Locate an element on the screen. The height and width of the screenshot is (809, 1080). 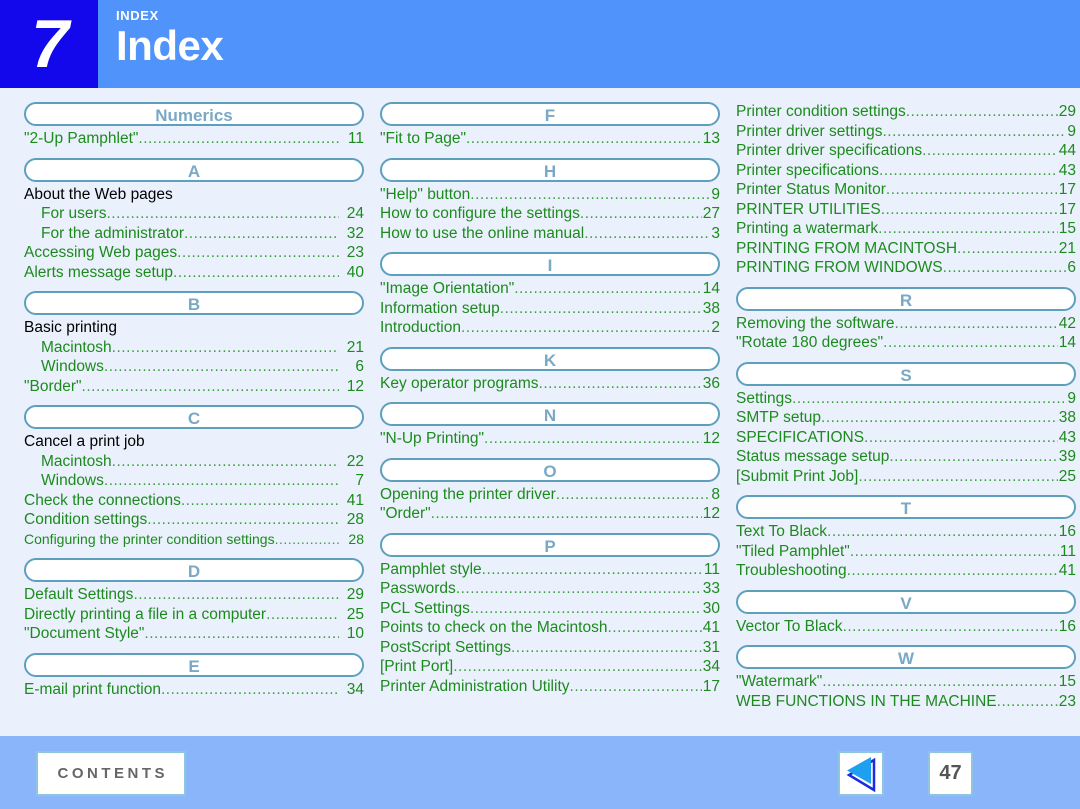
index-entry-page: 16 is located at coordinates (1067, 531).